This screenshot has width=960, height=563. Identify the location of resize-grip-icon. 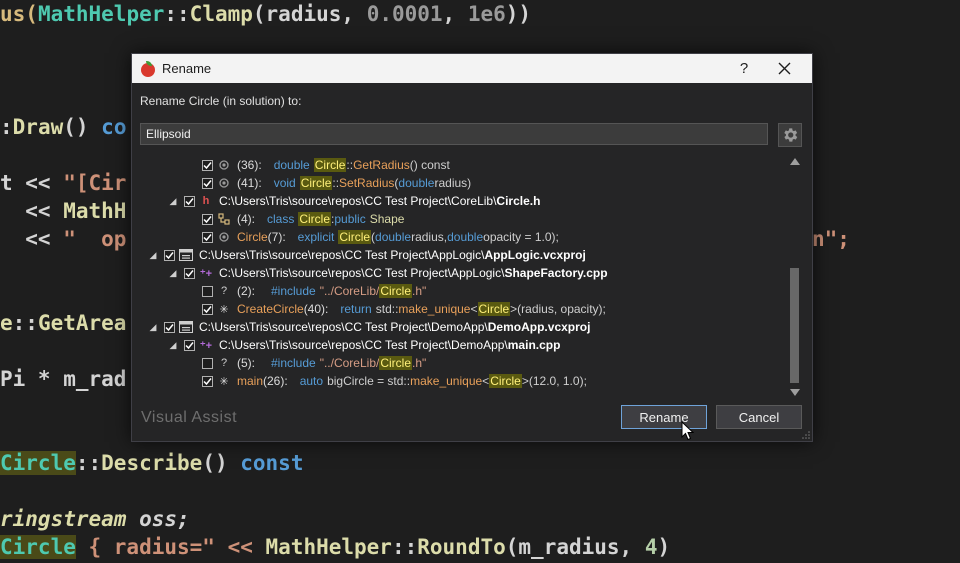
(806, 435).